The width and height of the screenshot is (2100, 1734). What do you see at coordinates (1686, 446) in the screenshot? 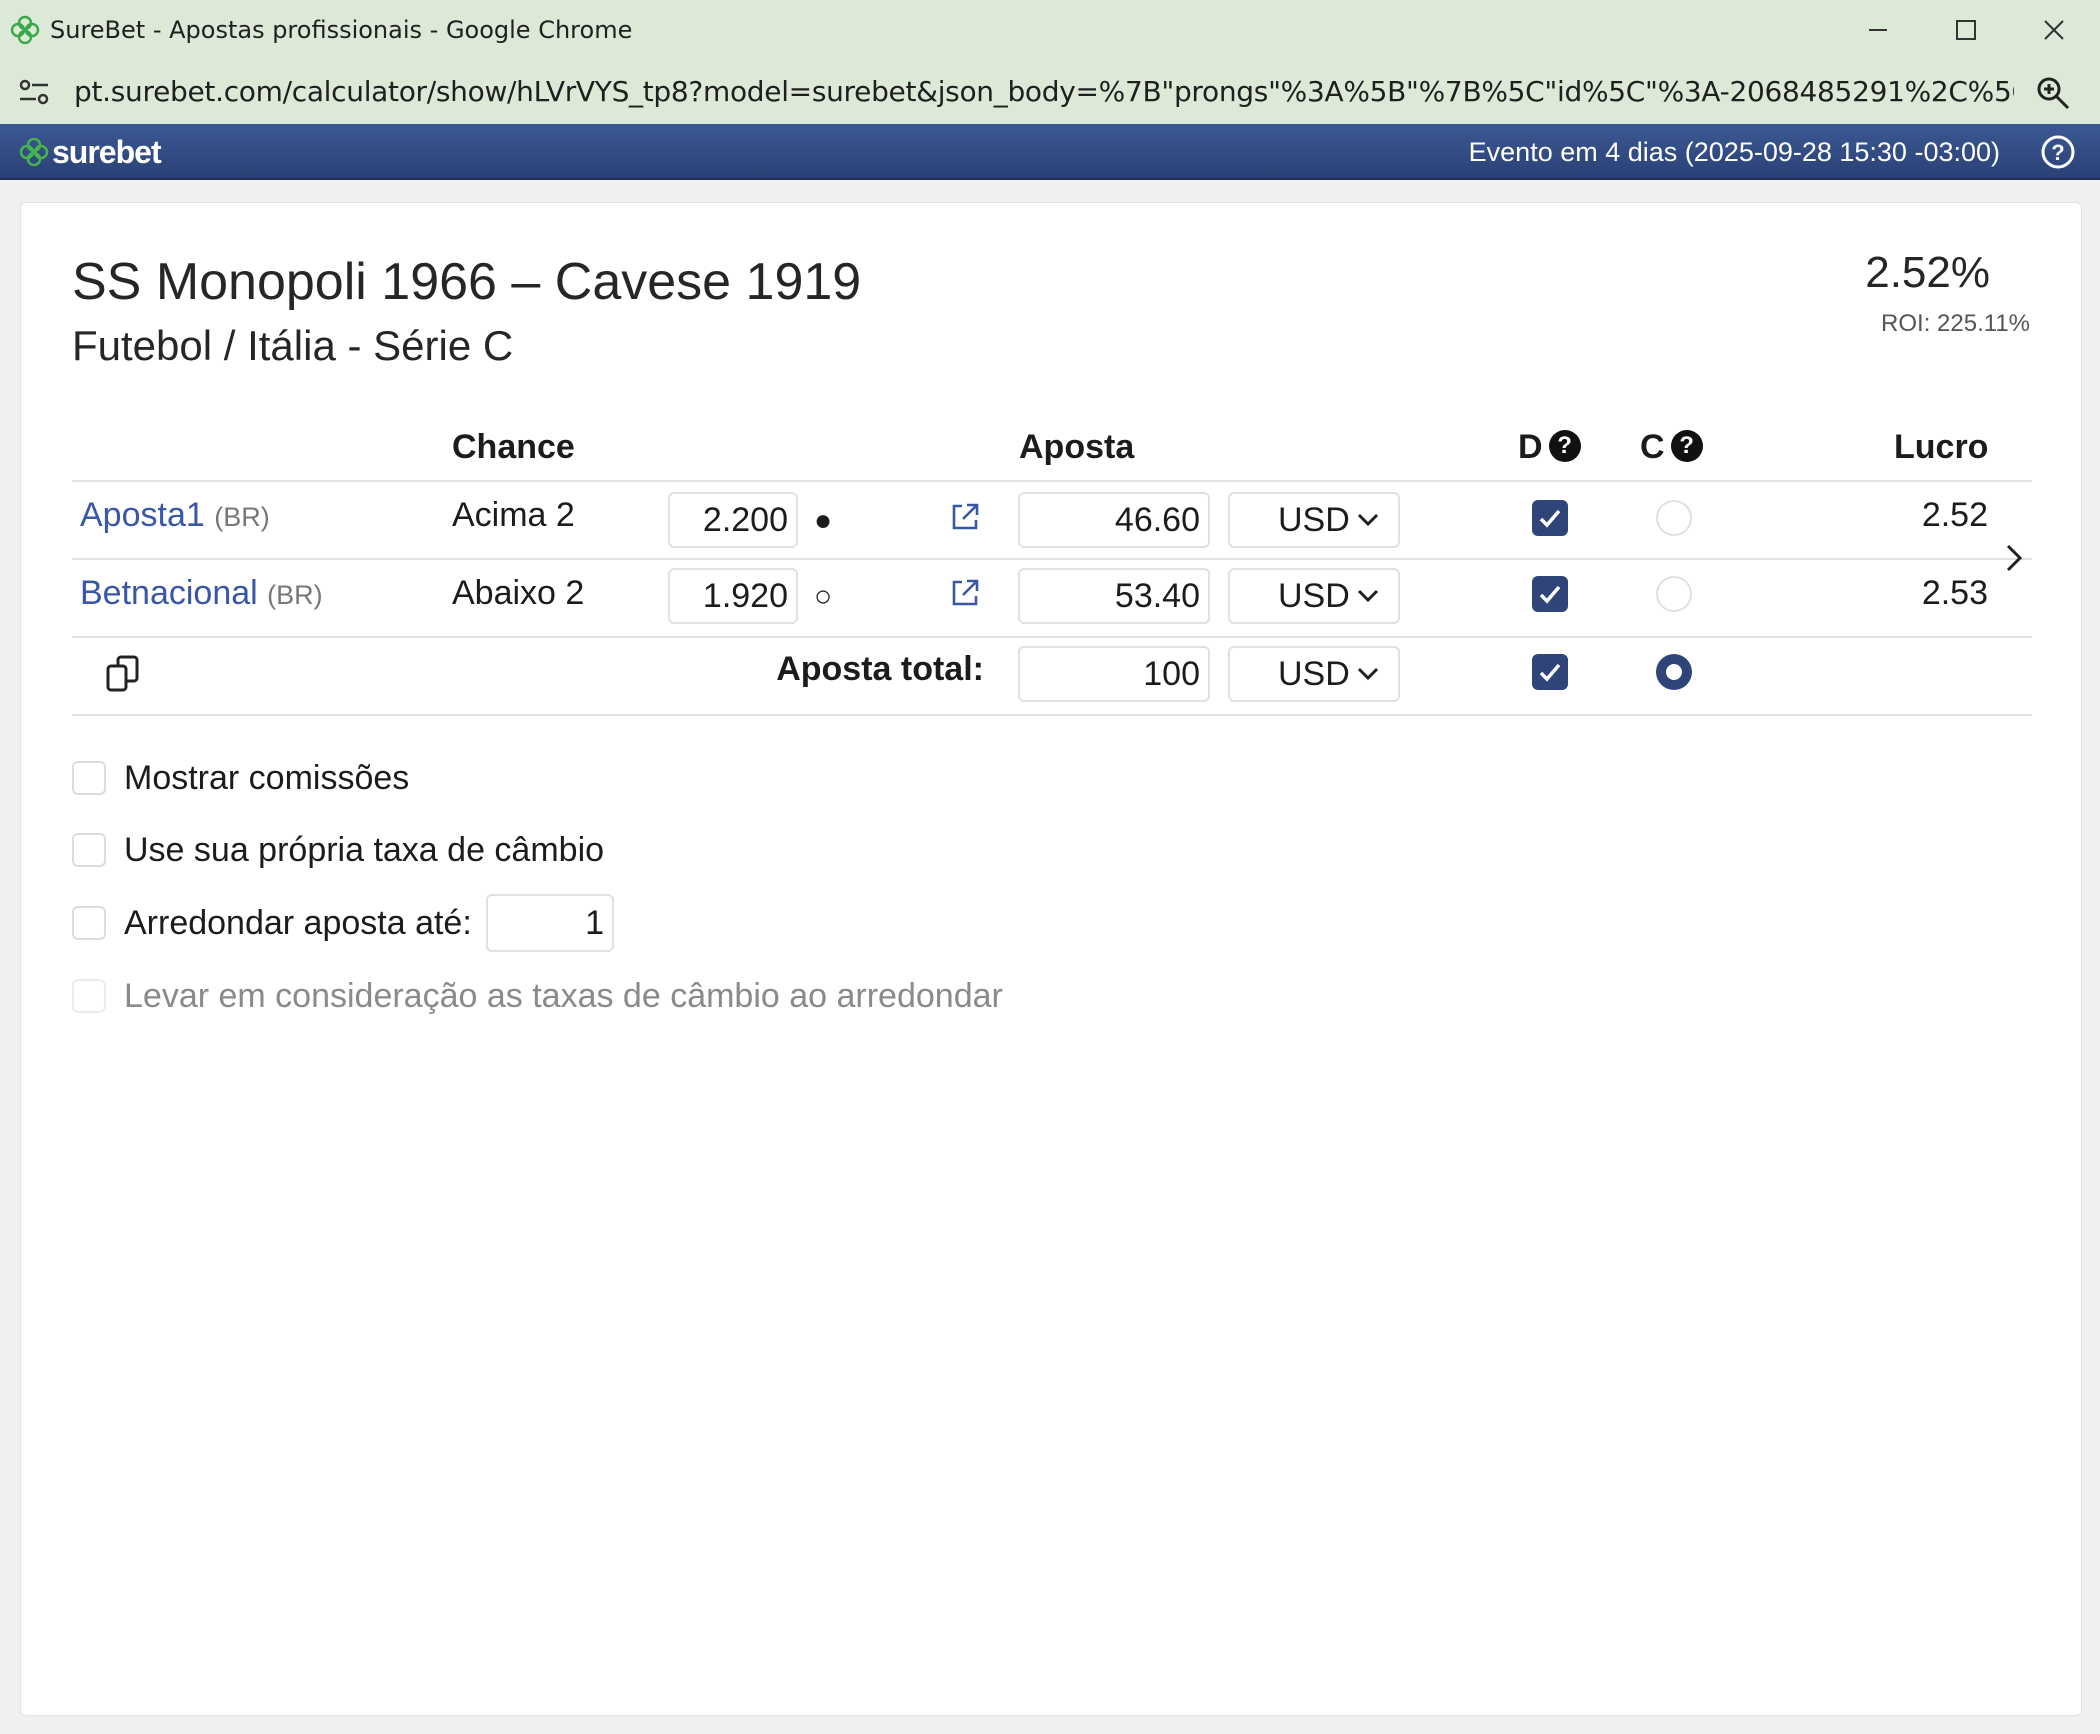
I see `help-c-icon: ?` at bounding box center [1686, 446].